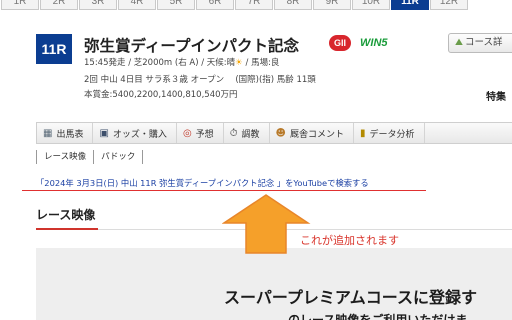  I want to click on course-detail-button: ⛰ コース詳, so click(480, 43).